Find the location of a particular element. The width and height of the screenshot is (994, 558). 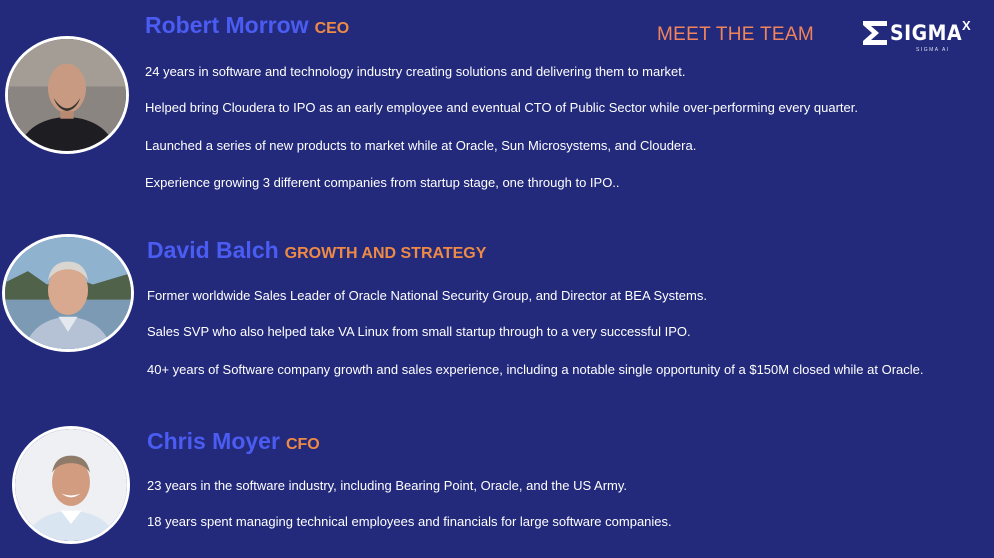

avatar-robert-morrow is located at coordinates (67, 95).